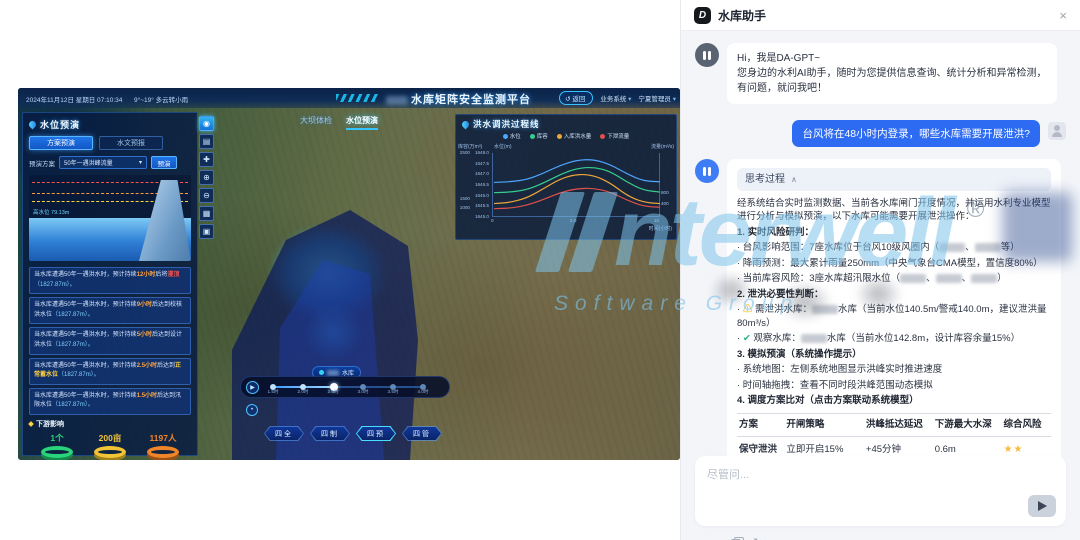  I want to click on legend-item-库容: 库容, so click(538, 136).